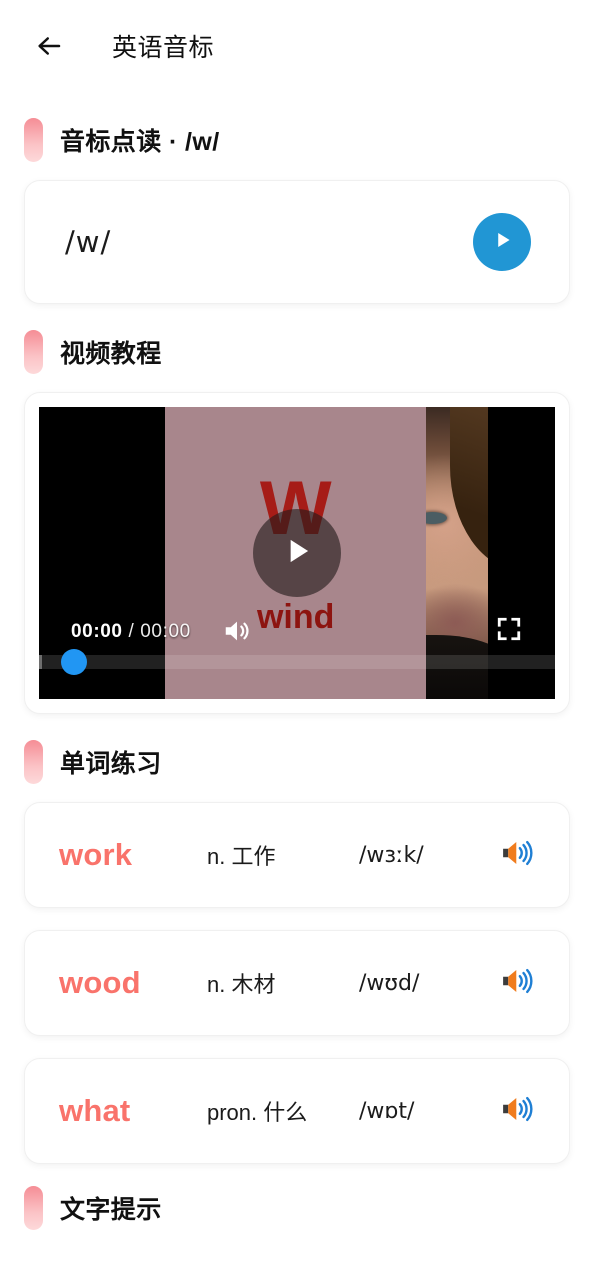 The height and width of the screenshot is (1280, 594). I want to click on video-play-overlay-button, so click(297, 553).